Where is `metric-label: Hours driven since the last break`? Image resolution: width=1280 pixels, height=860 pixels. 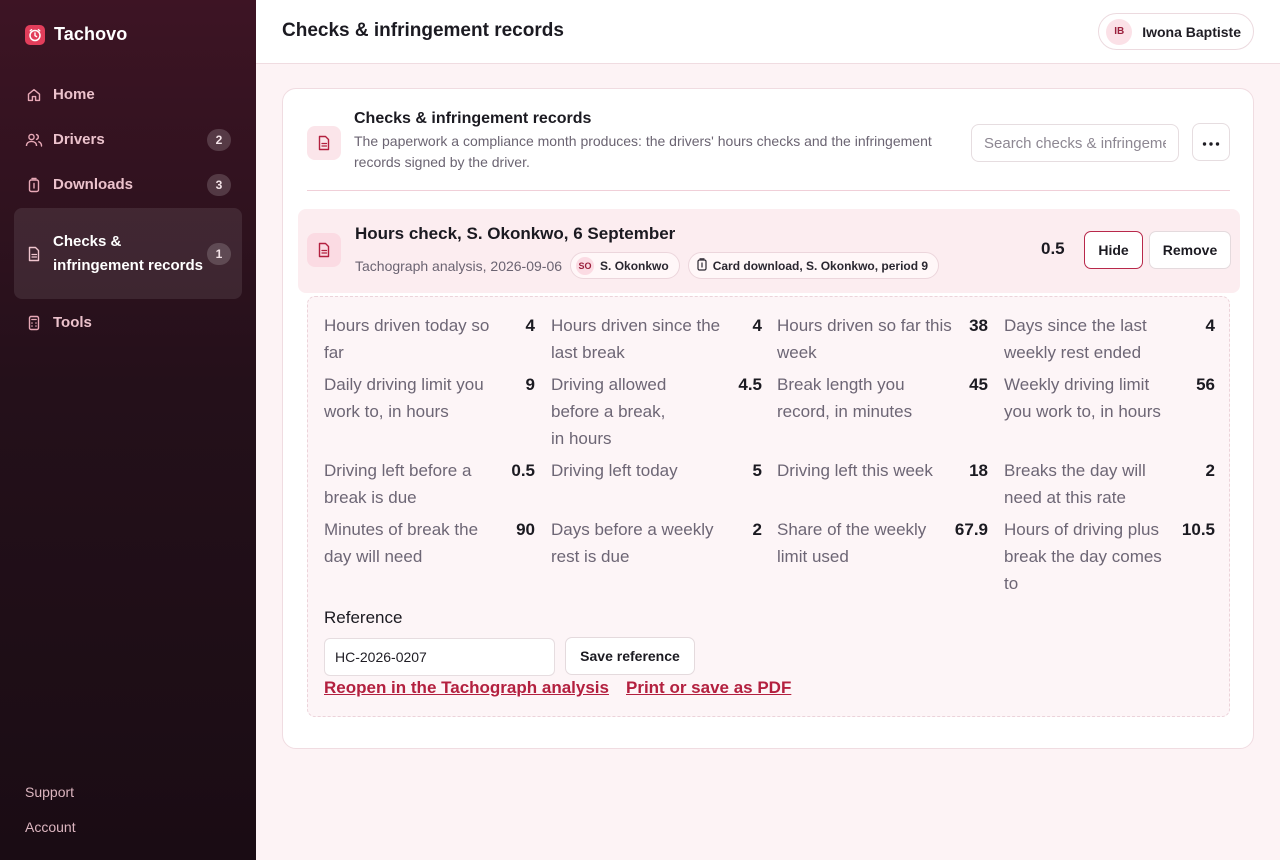 metric-label: Hours driven since the last break is located at coordinates (636, 339).